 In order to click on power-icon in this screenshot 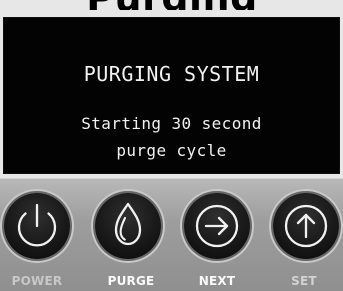, I will do `click(37, 225)`.